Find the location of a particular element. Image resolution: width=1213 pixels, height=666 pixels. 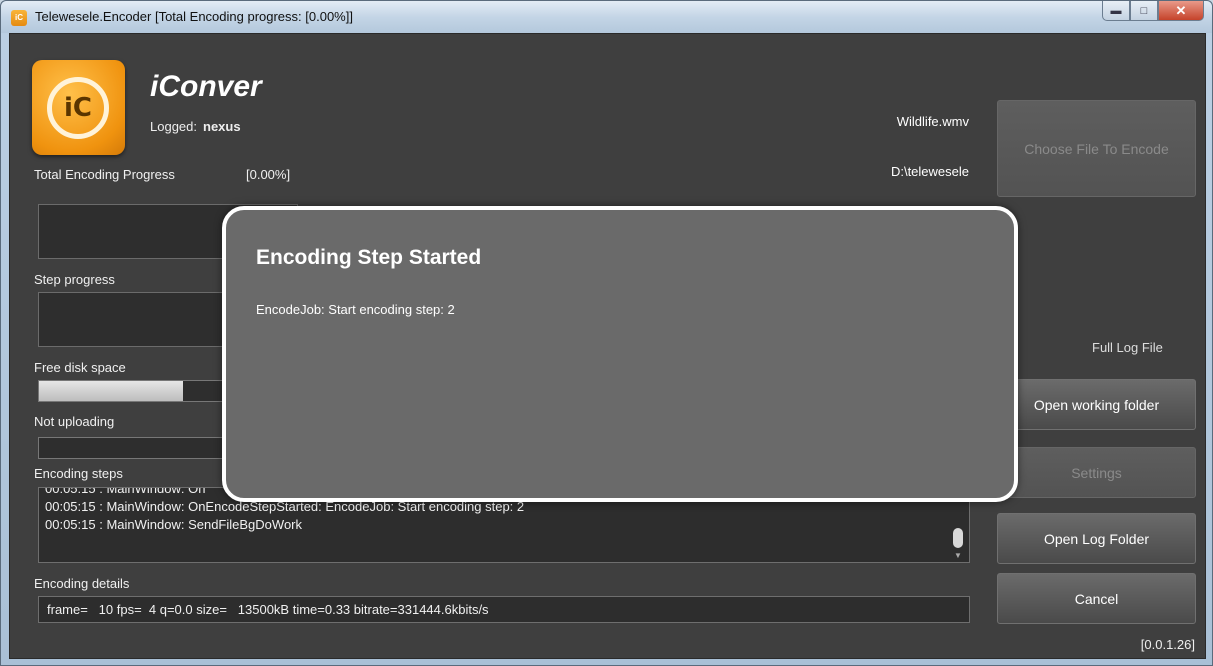

minimize-button: ▬ is located at coordinates (1116, 11).